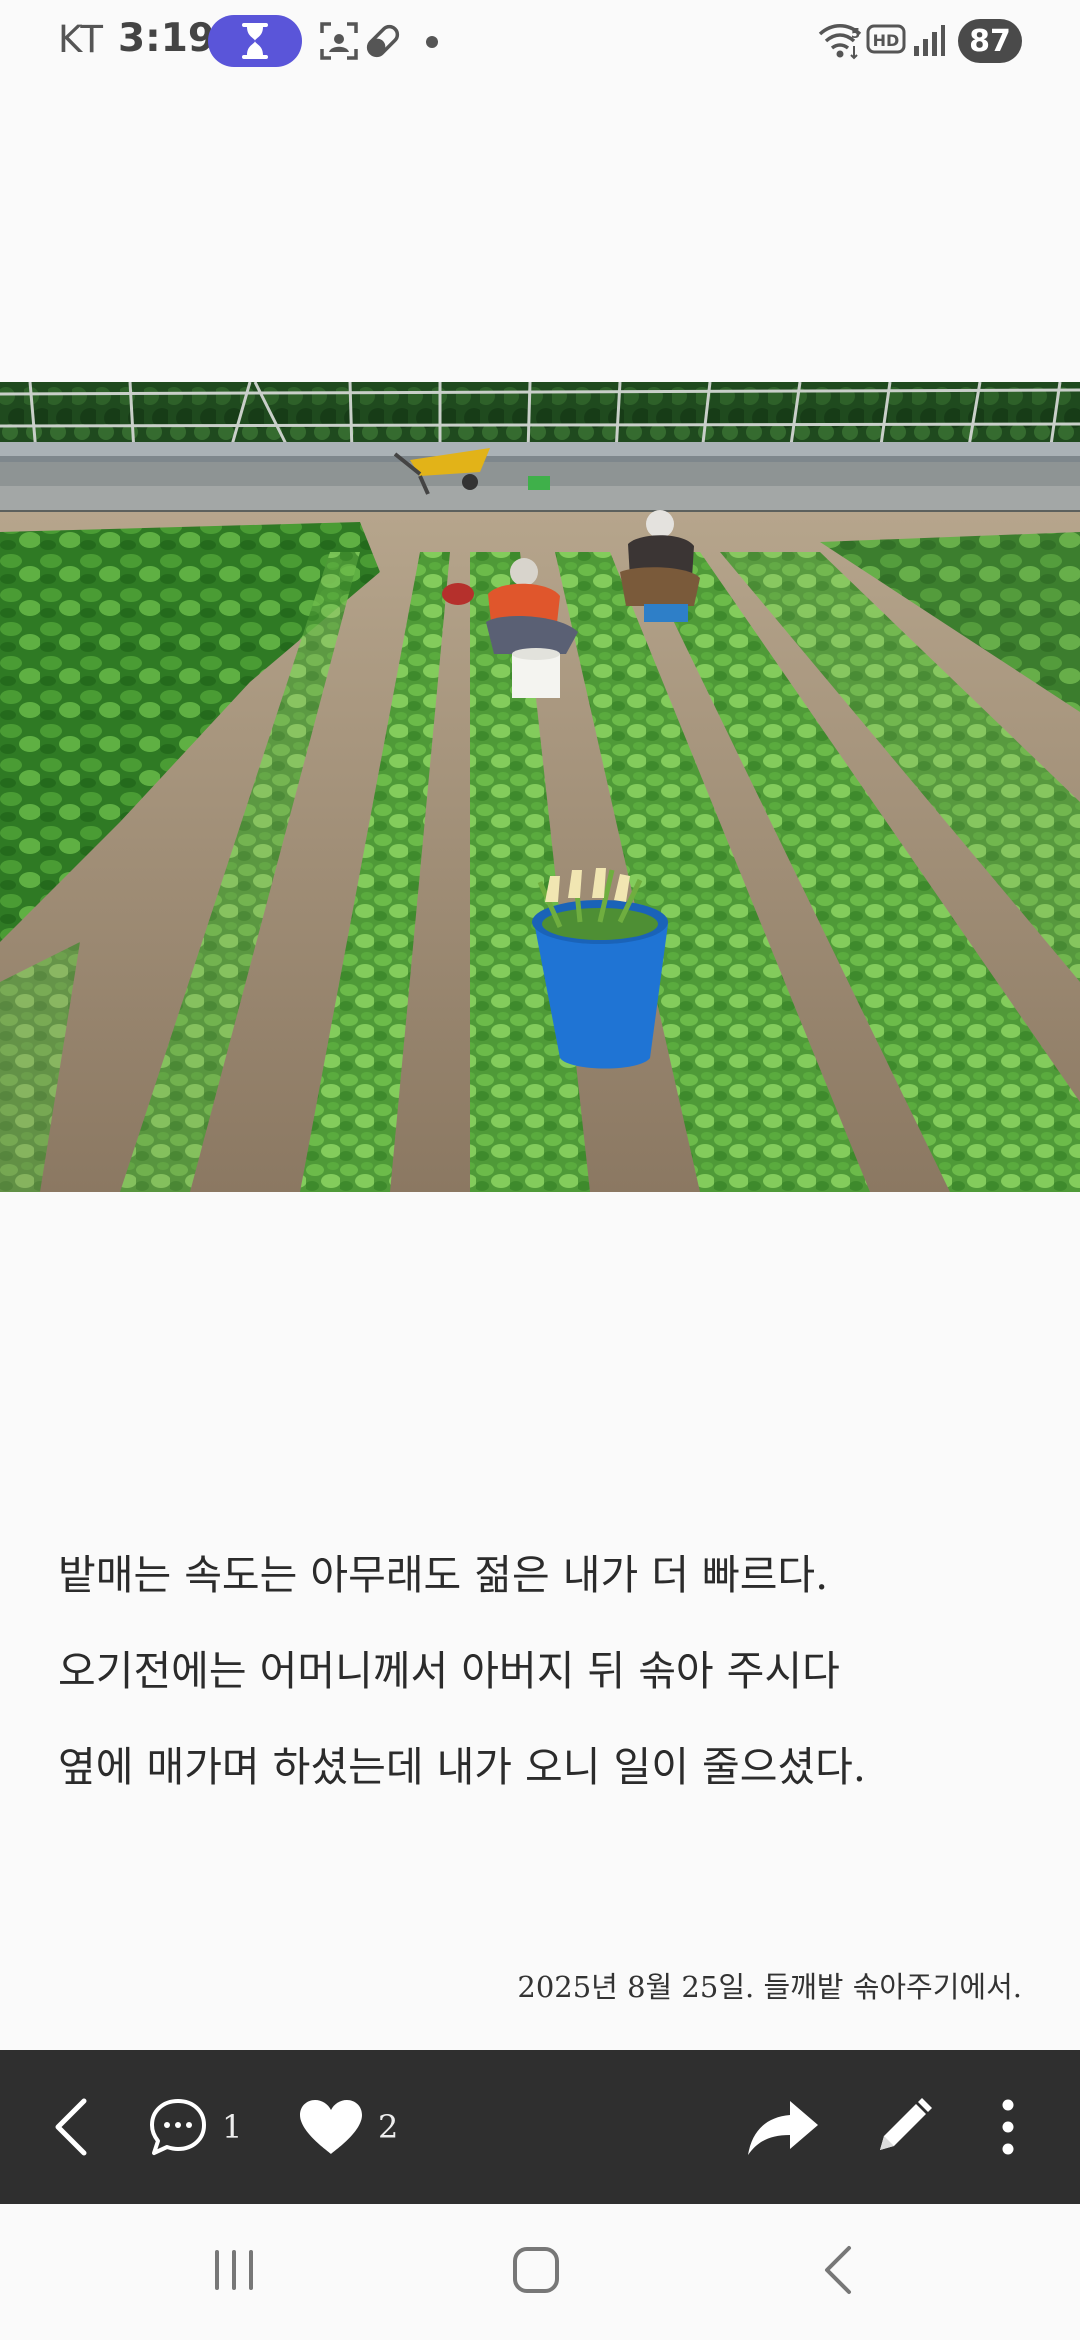 Image resolution: width=1080 pixels, height=2340 pixels. What do you see at coordinates (383, 41) in the screenshot?
I see `pill-icon` at bounding box center [383, 41].